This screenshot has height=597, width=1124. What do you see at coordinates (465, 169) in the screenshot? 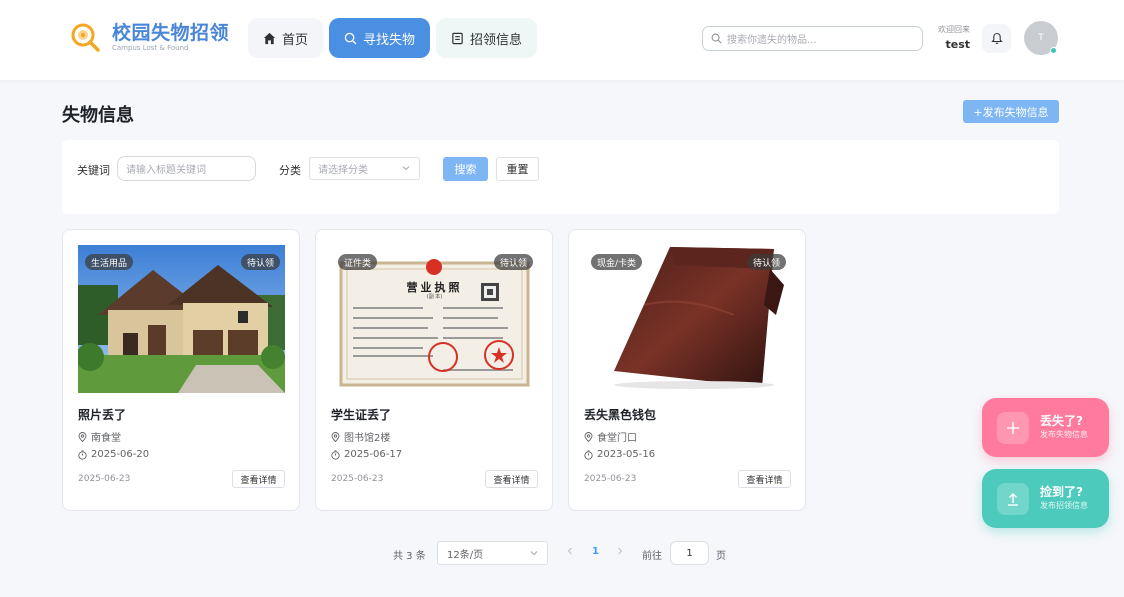
I see `search-button: 搜索` at bounding box center [465, 169].